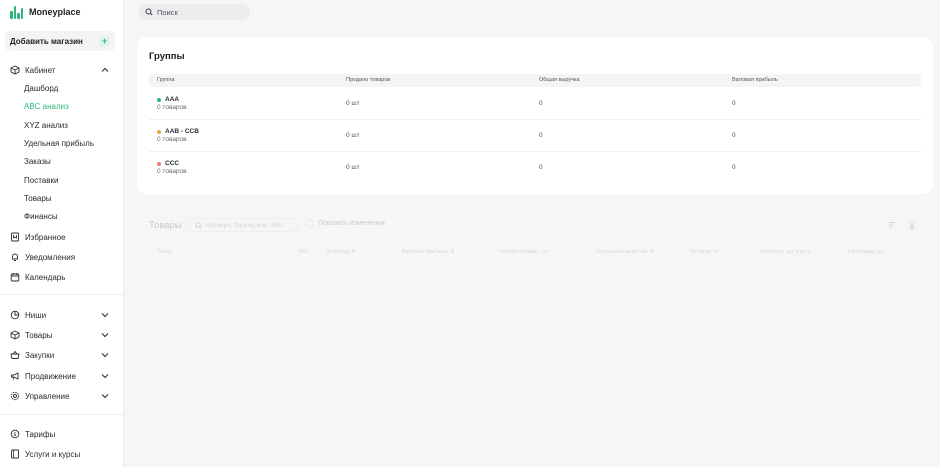 This screenshot has width=940, height=467. I want to click on pie-chart-icon, so click(15, 315).